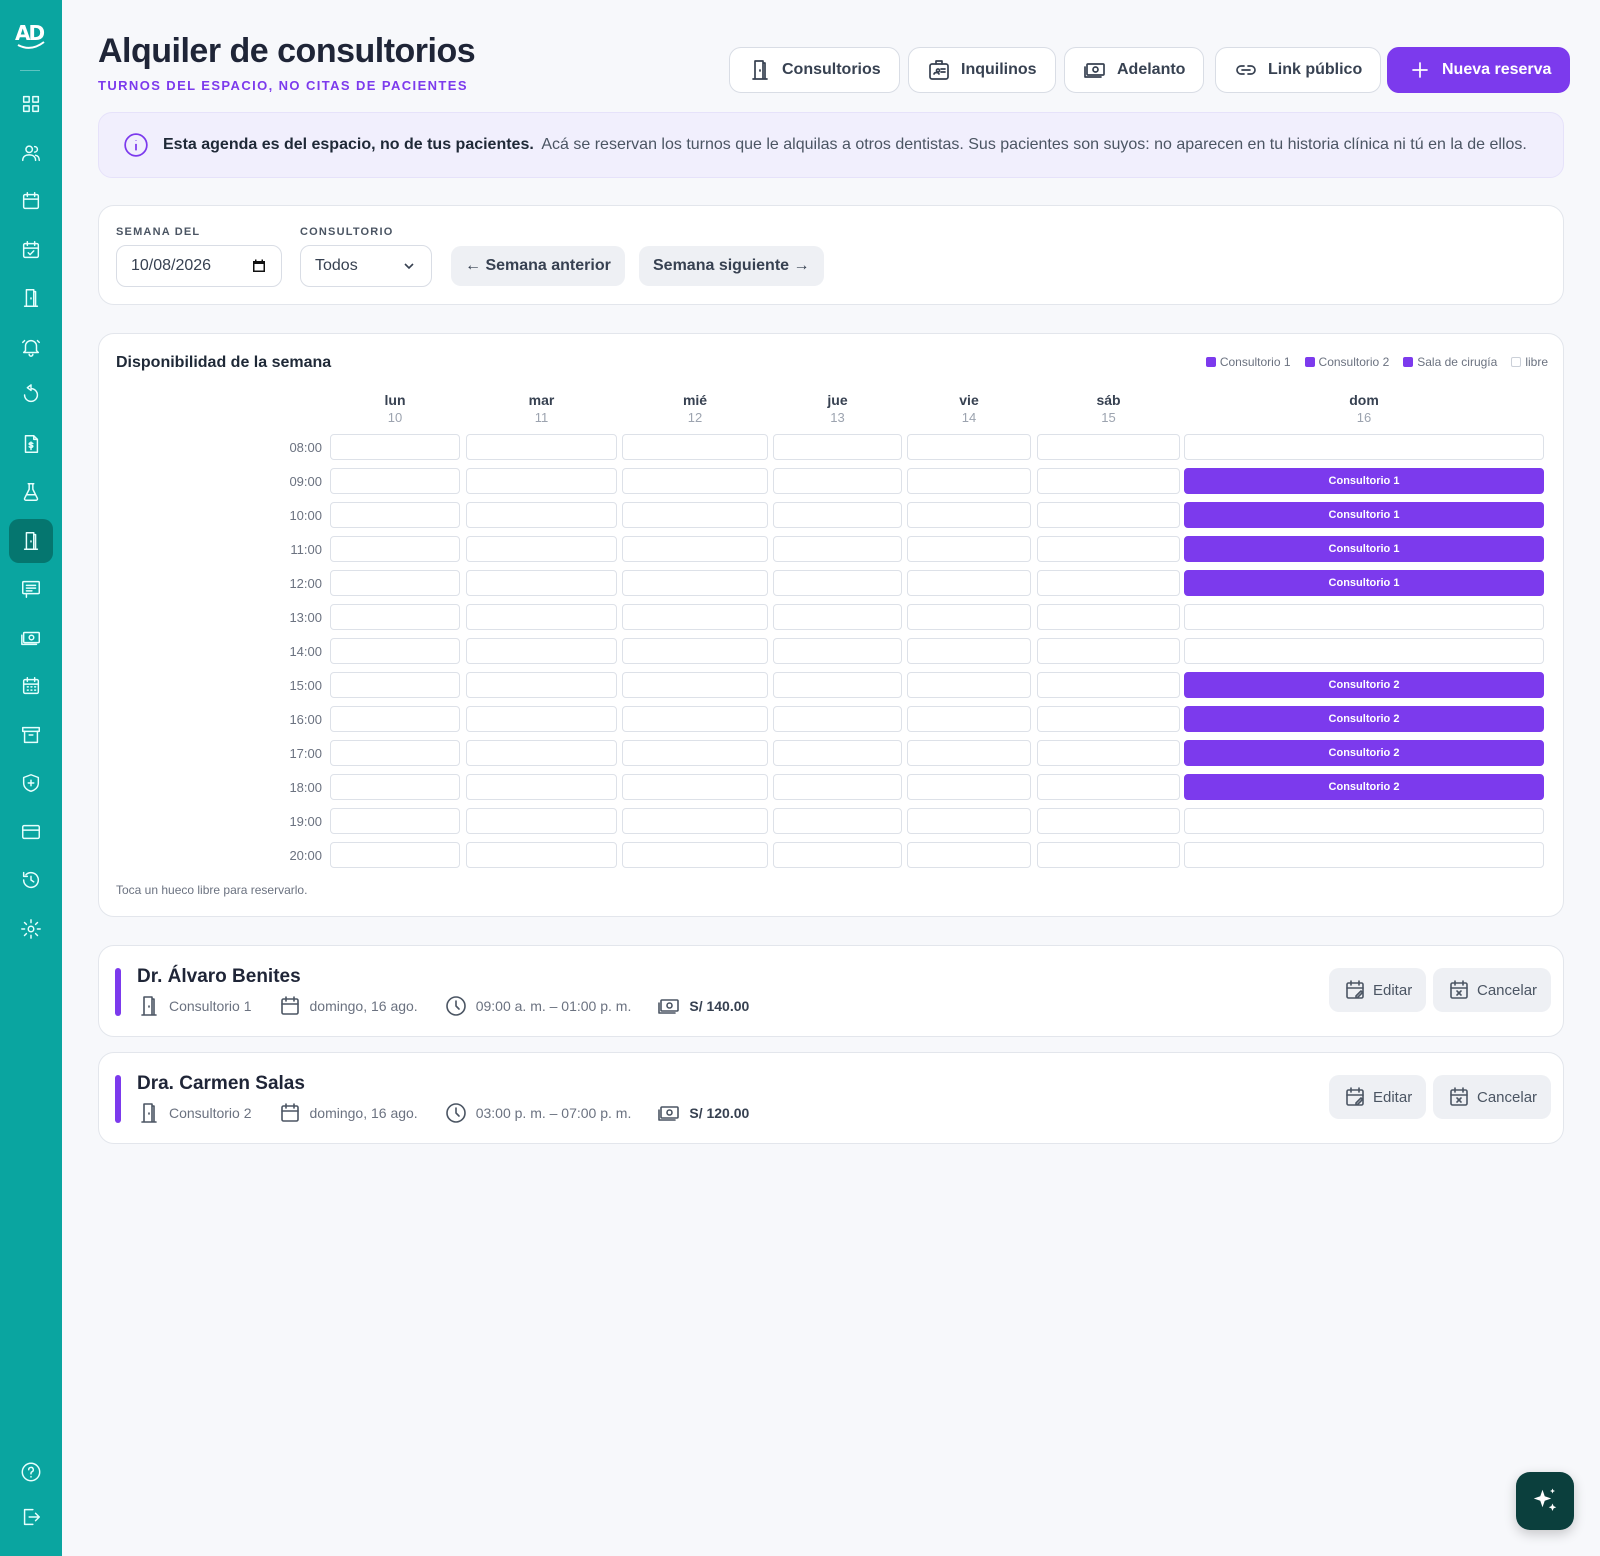  Describe the element at coordinates (538, 266) in the screenshot. I see `prev-week-button: ← Semana anterior` at that location.